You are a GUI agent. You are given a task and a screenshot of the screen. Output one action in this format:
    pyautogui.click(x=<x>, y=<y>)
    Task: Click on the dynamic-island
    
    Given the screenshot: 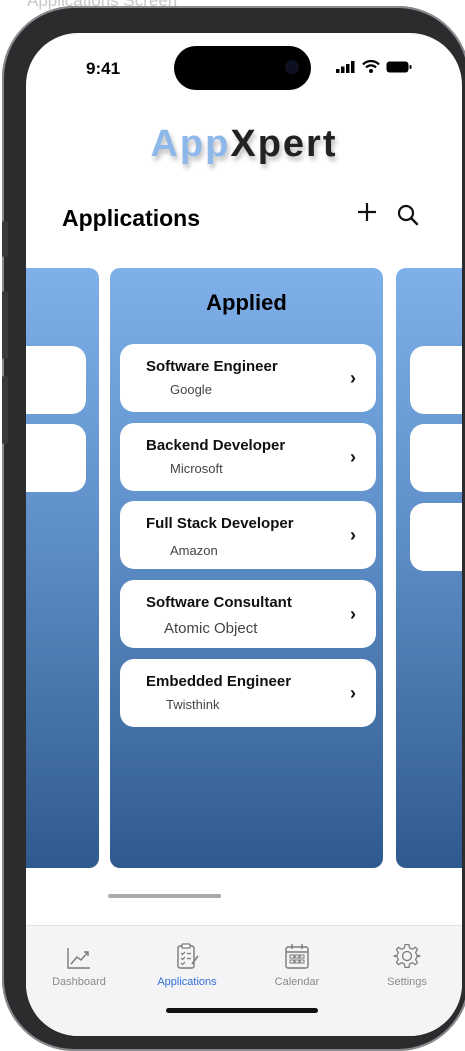 What is the action you would take?
    pyautogui.click(x=242, y=68)
    